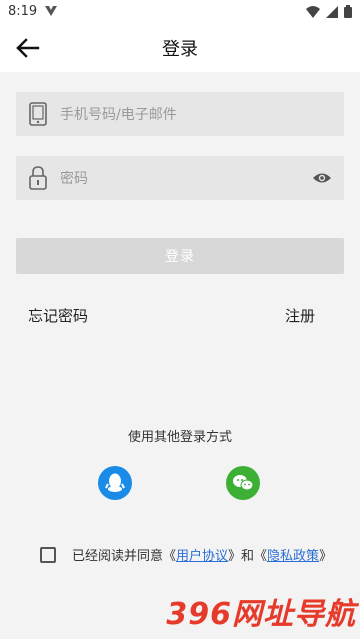  Describe the element at coordinates (300, 315) in the screenshot. I see `register-link: 注册` at that location.